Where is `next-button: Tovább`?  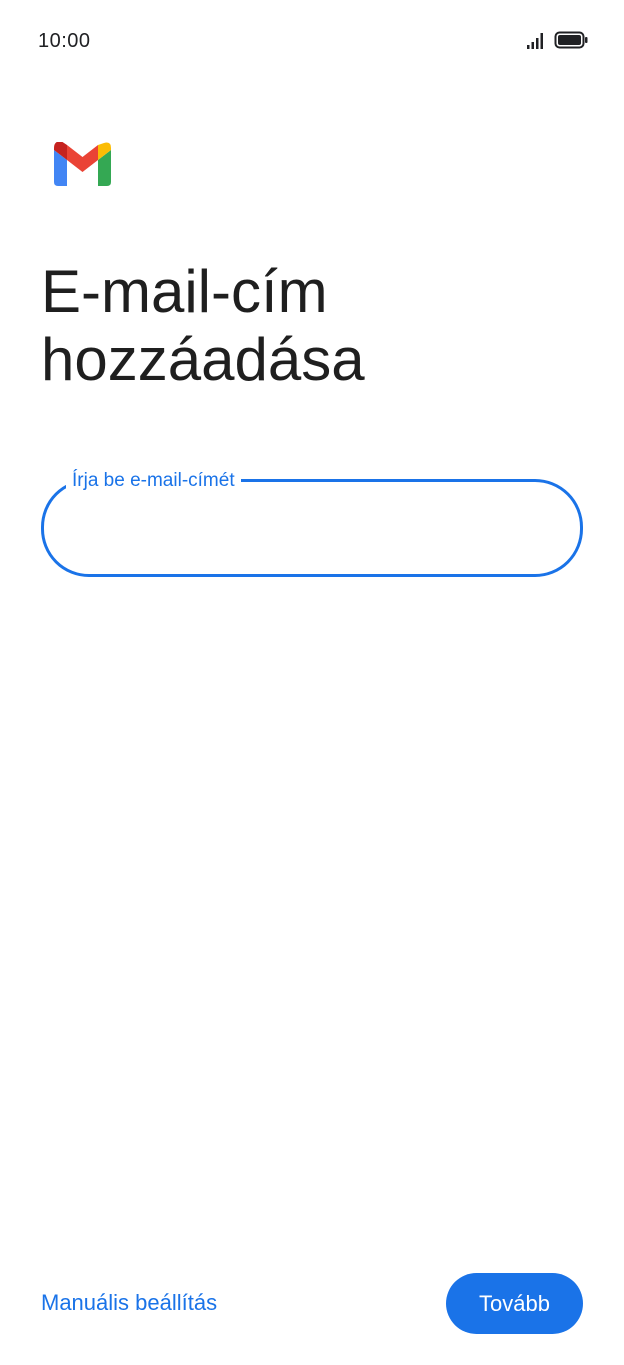
next-button: Tovább is located at coordinates (514, 1303).